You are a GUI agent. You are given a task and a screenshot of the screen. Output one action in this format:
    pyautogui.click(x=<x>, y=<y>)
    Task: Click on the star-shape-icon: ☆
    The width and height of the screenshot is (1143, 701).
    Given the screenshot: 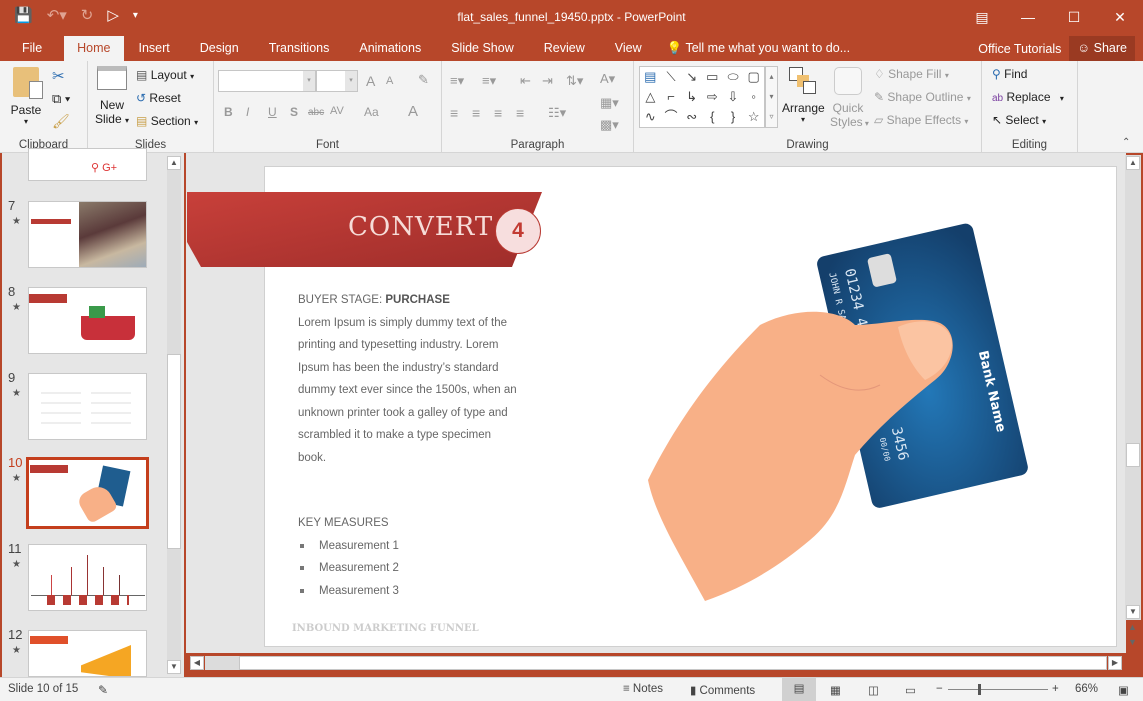 What is the action you would take?
    pyautogui.click(x=753, y=117)
    